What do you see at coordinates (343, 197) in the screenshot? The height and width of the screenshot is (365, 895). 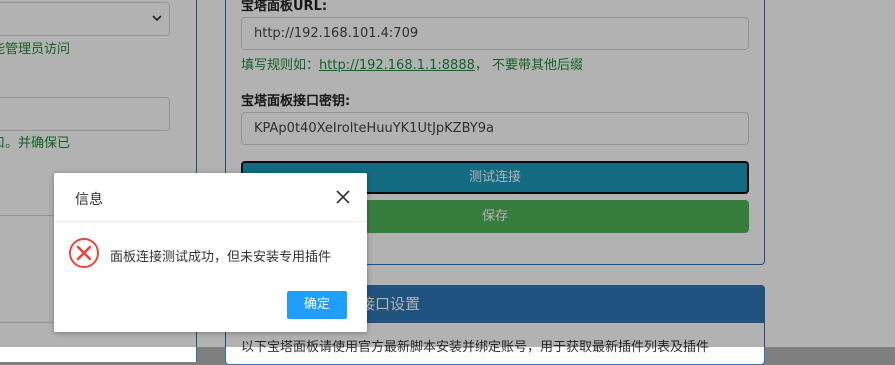 I see `close-icon` at bounding box center [343, 197].